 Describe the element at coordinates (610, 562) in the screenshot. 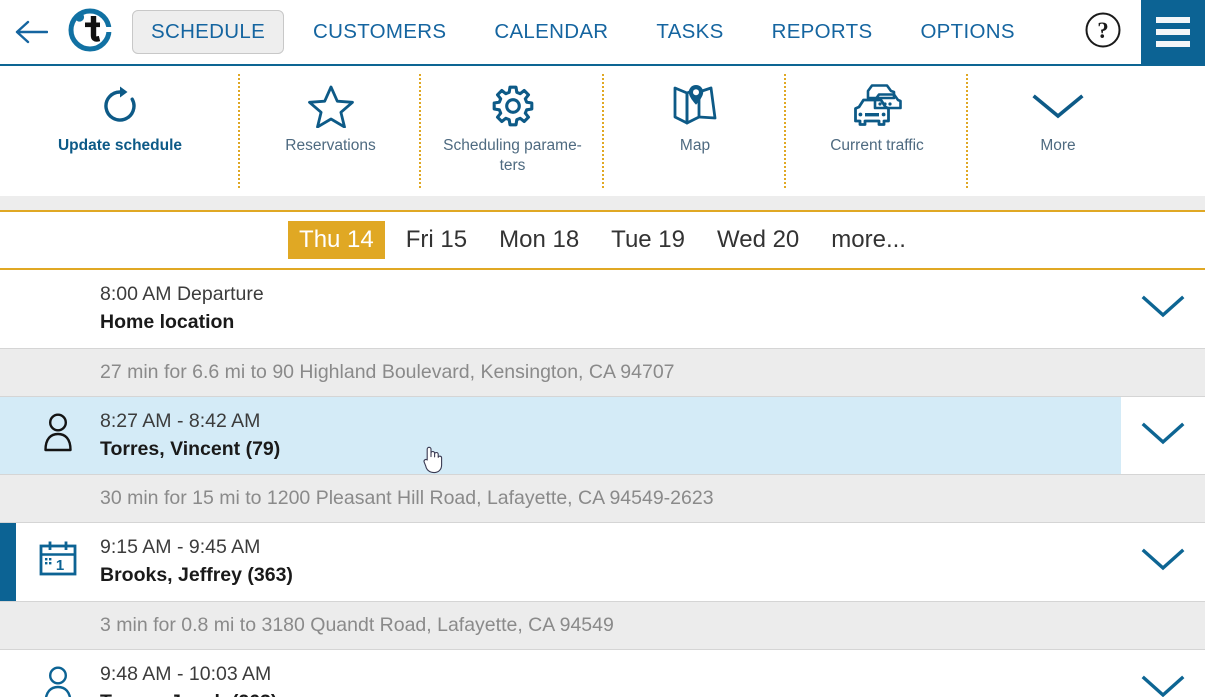

I see `row-content: 9:15 AM - 9:45 AM Brooks, Jeffrey (363)` at that location.